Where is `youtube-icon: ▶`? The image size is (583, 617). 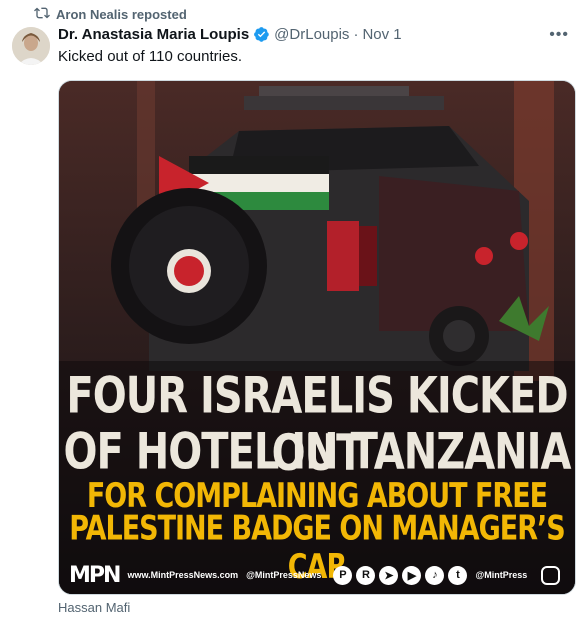 youtube-icon: ▶ is located at coordinates (412, 575).